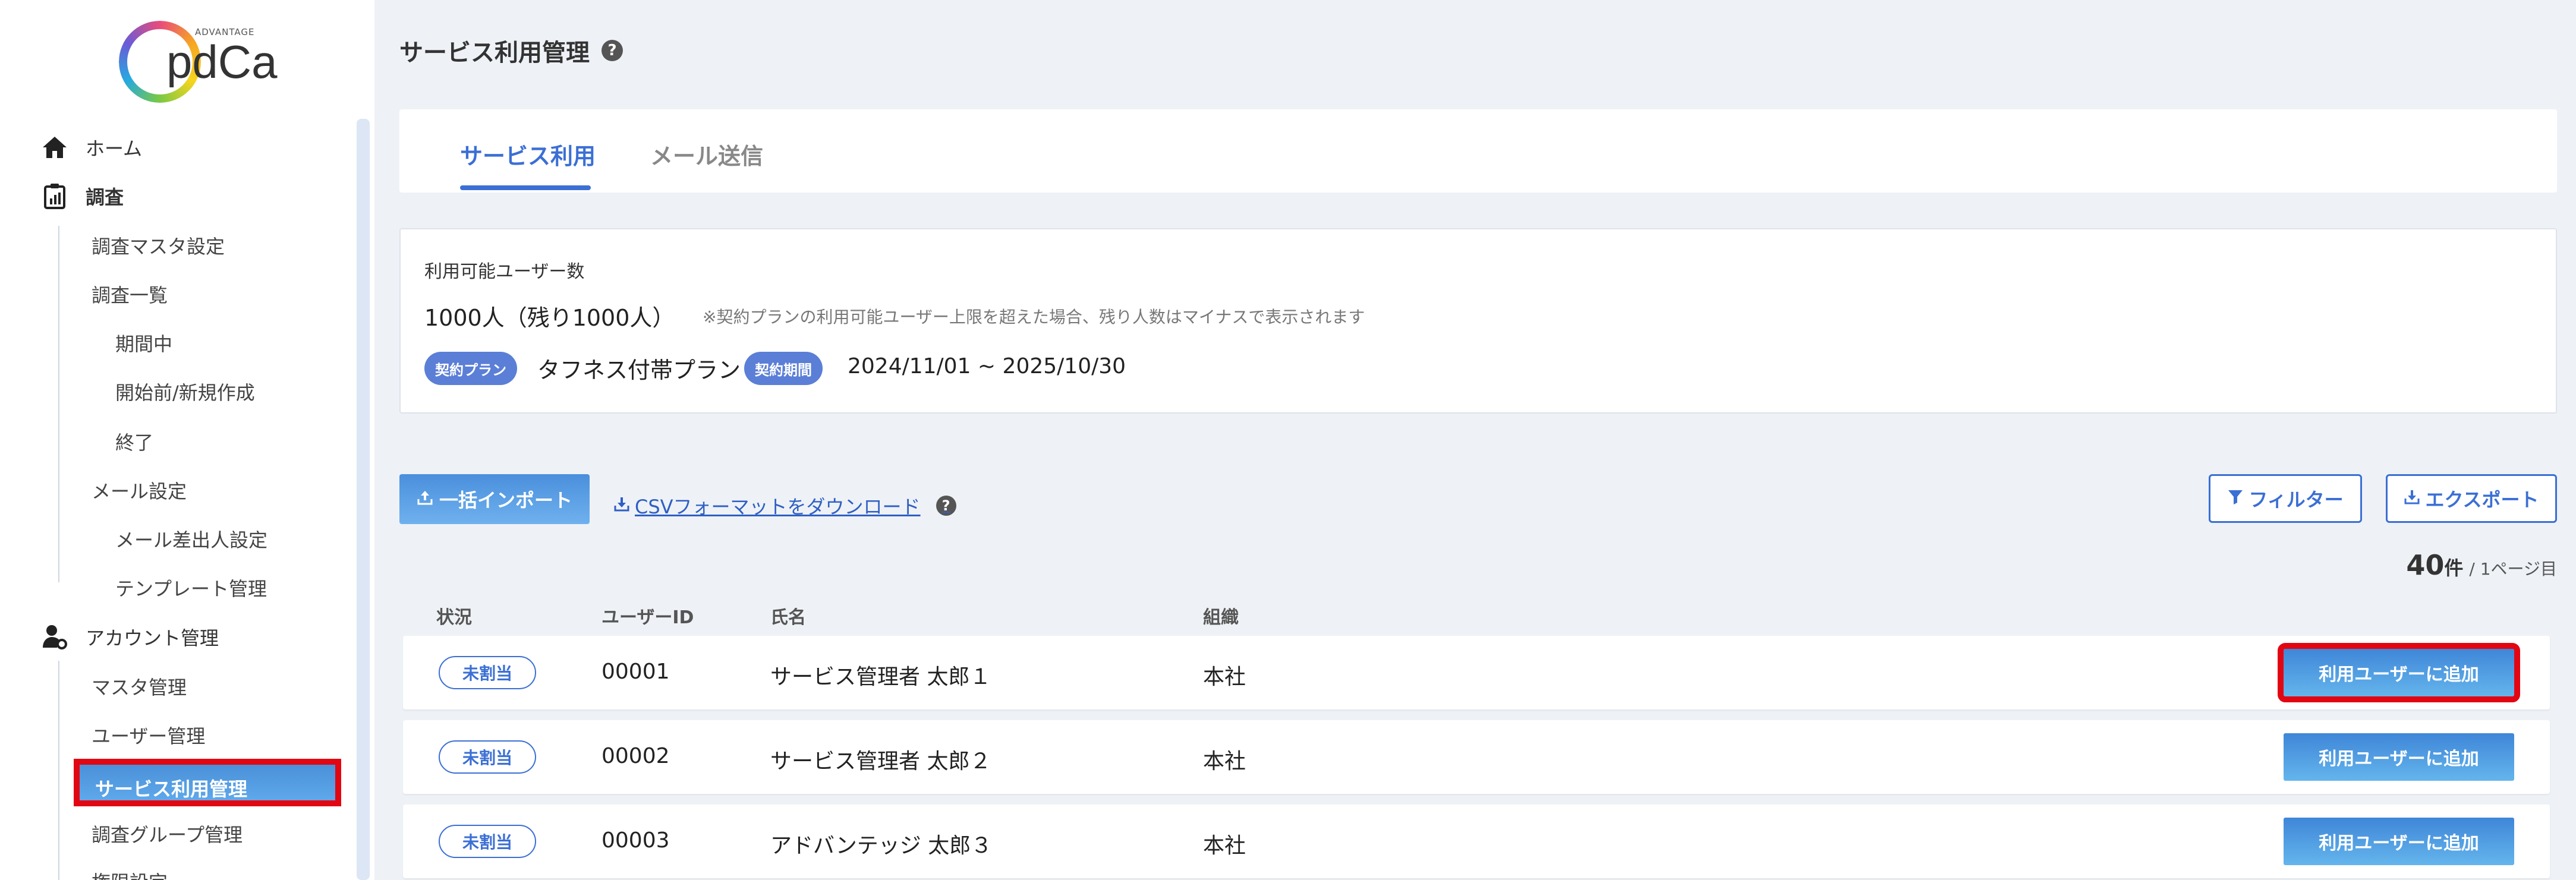 The image size is (2576, 880). I want to click on name-cell: サービス管理者 太郎２, so click(880, 761).